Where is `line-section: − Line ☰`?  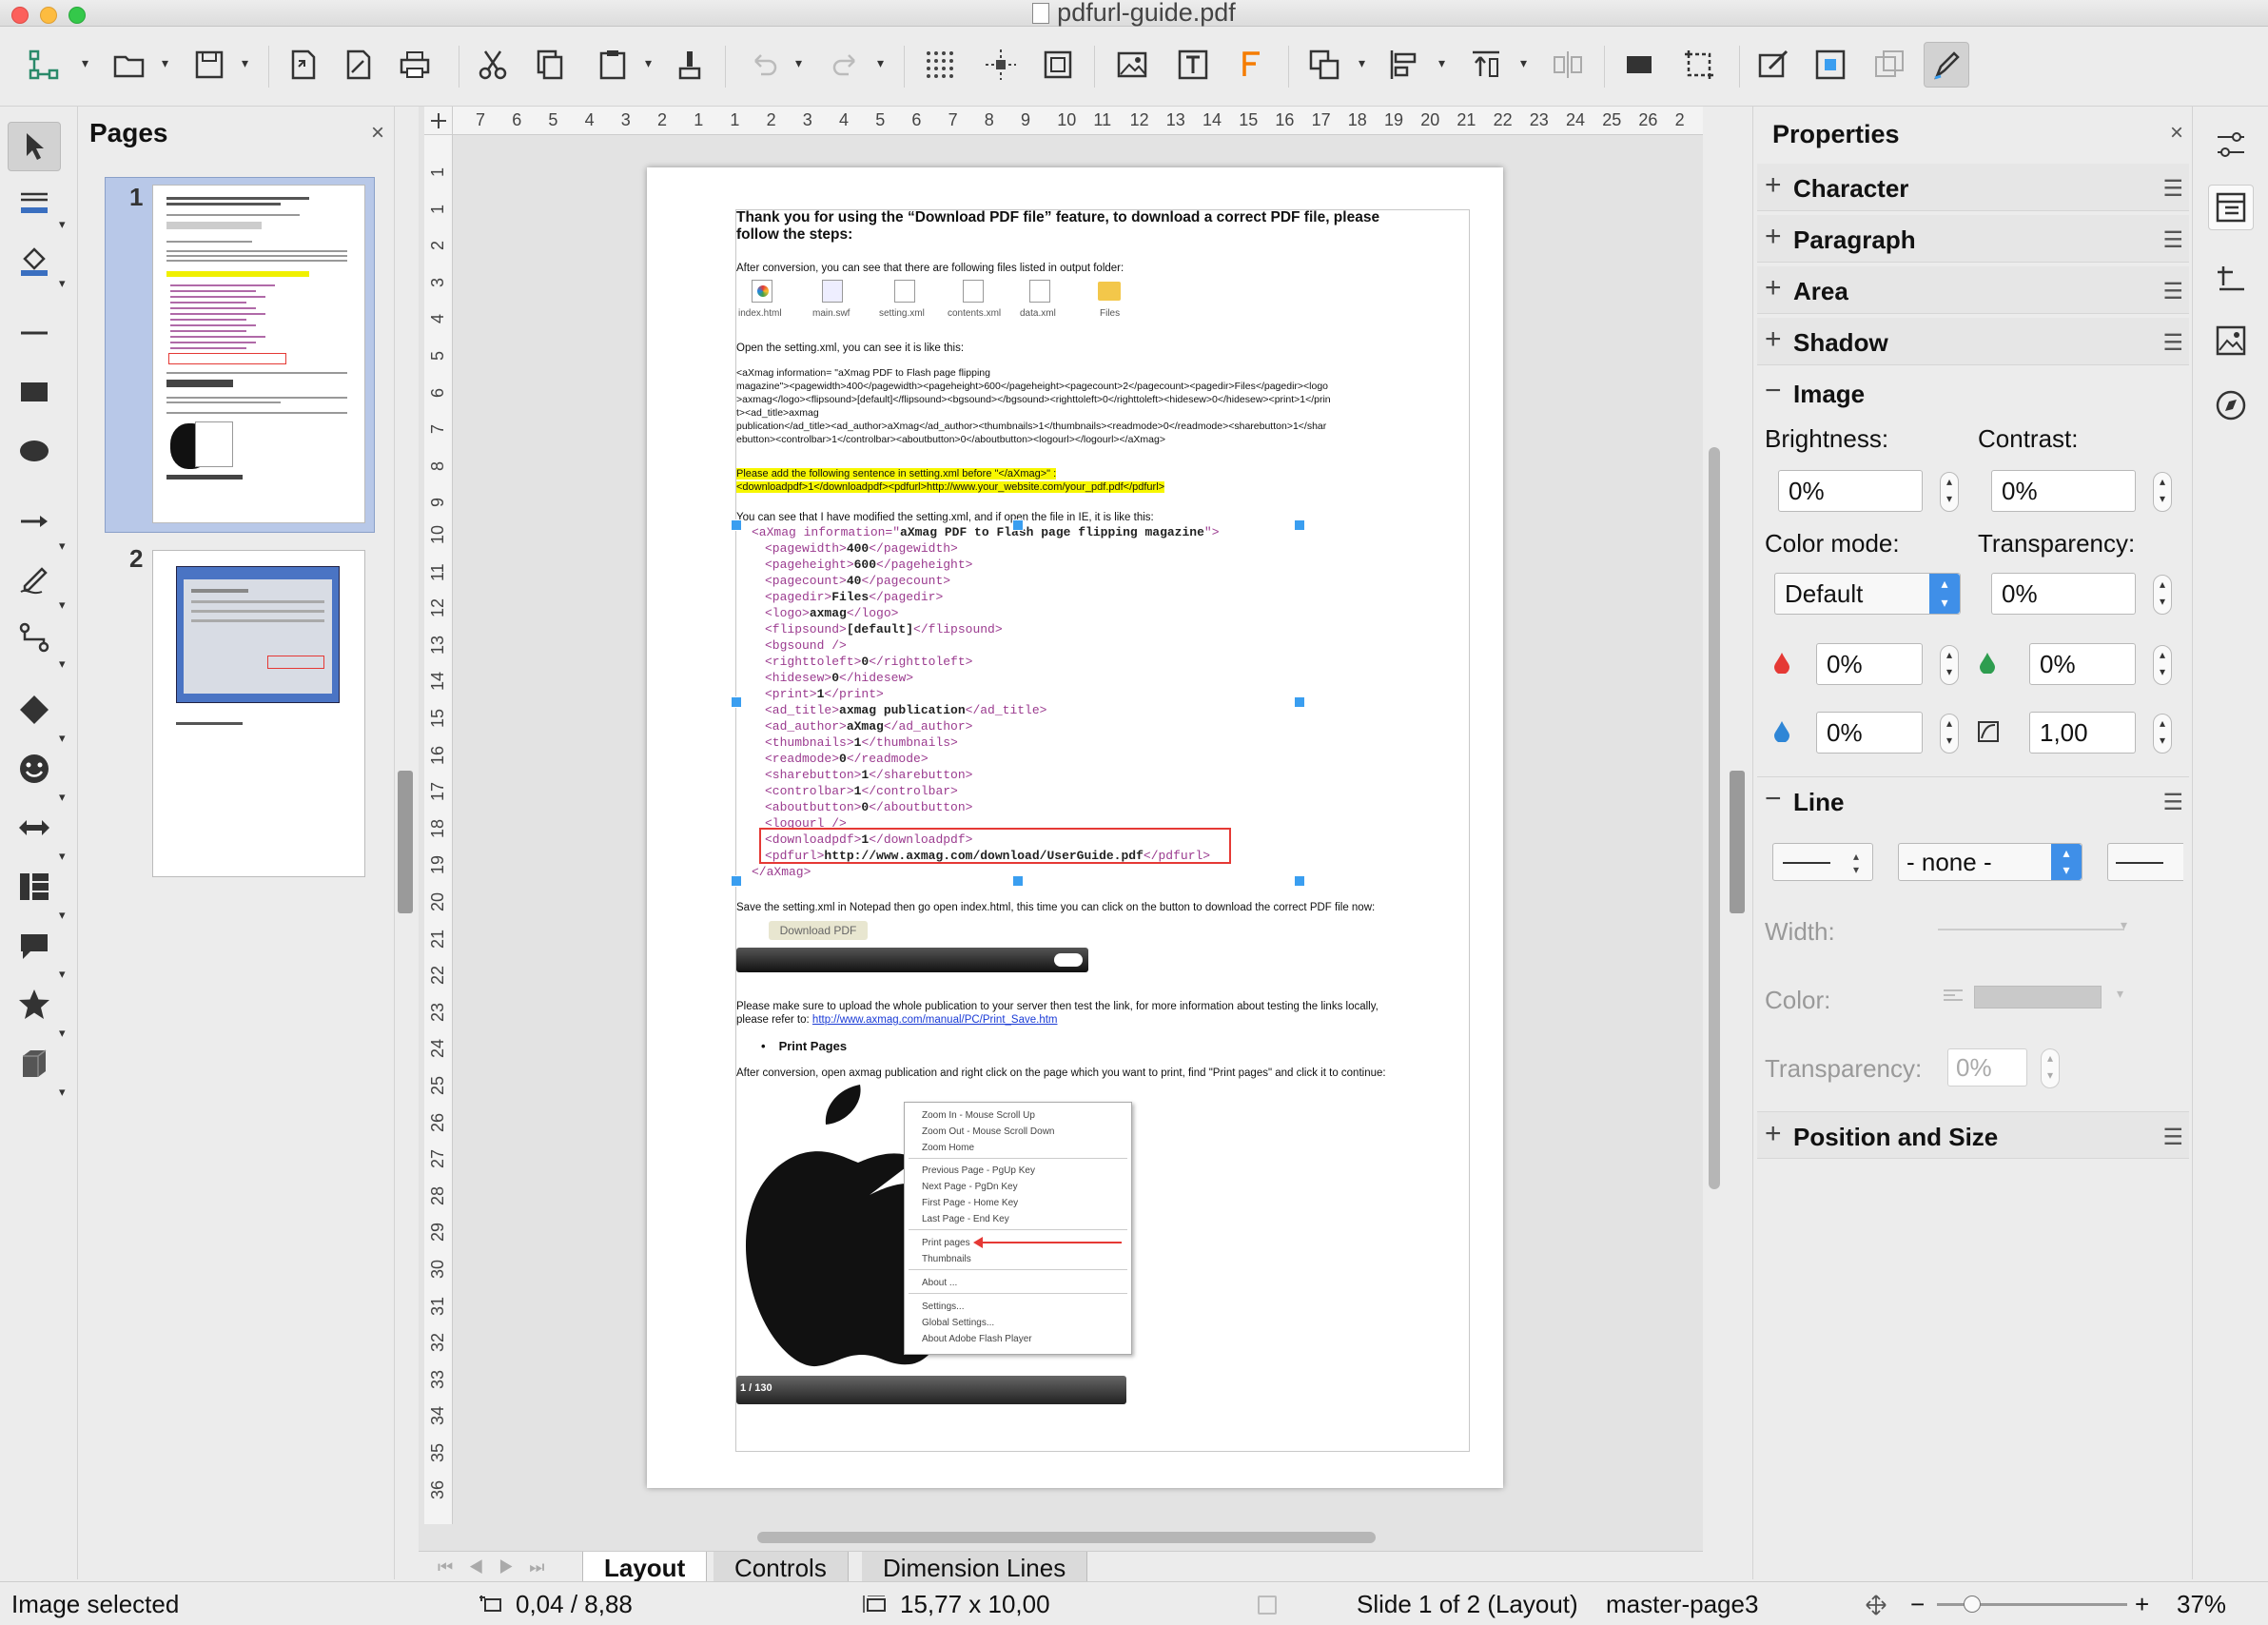 line-section: − Line ☰ is located at coordinates (1973, 800).